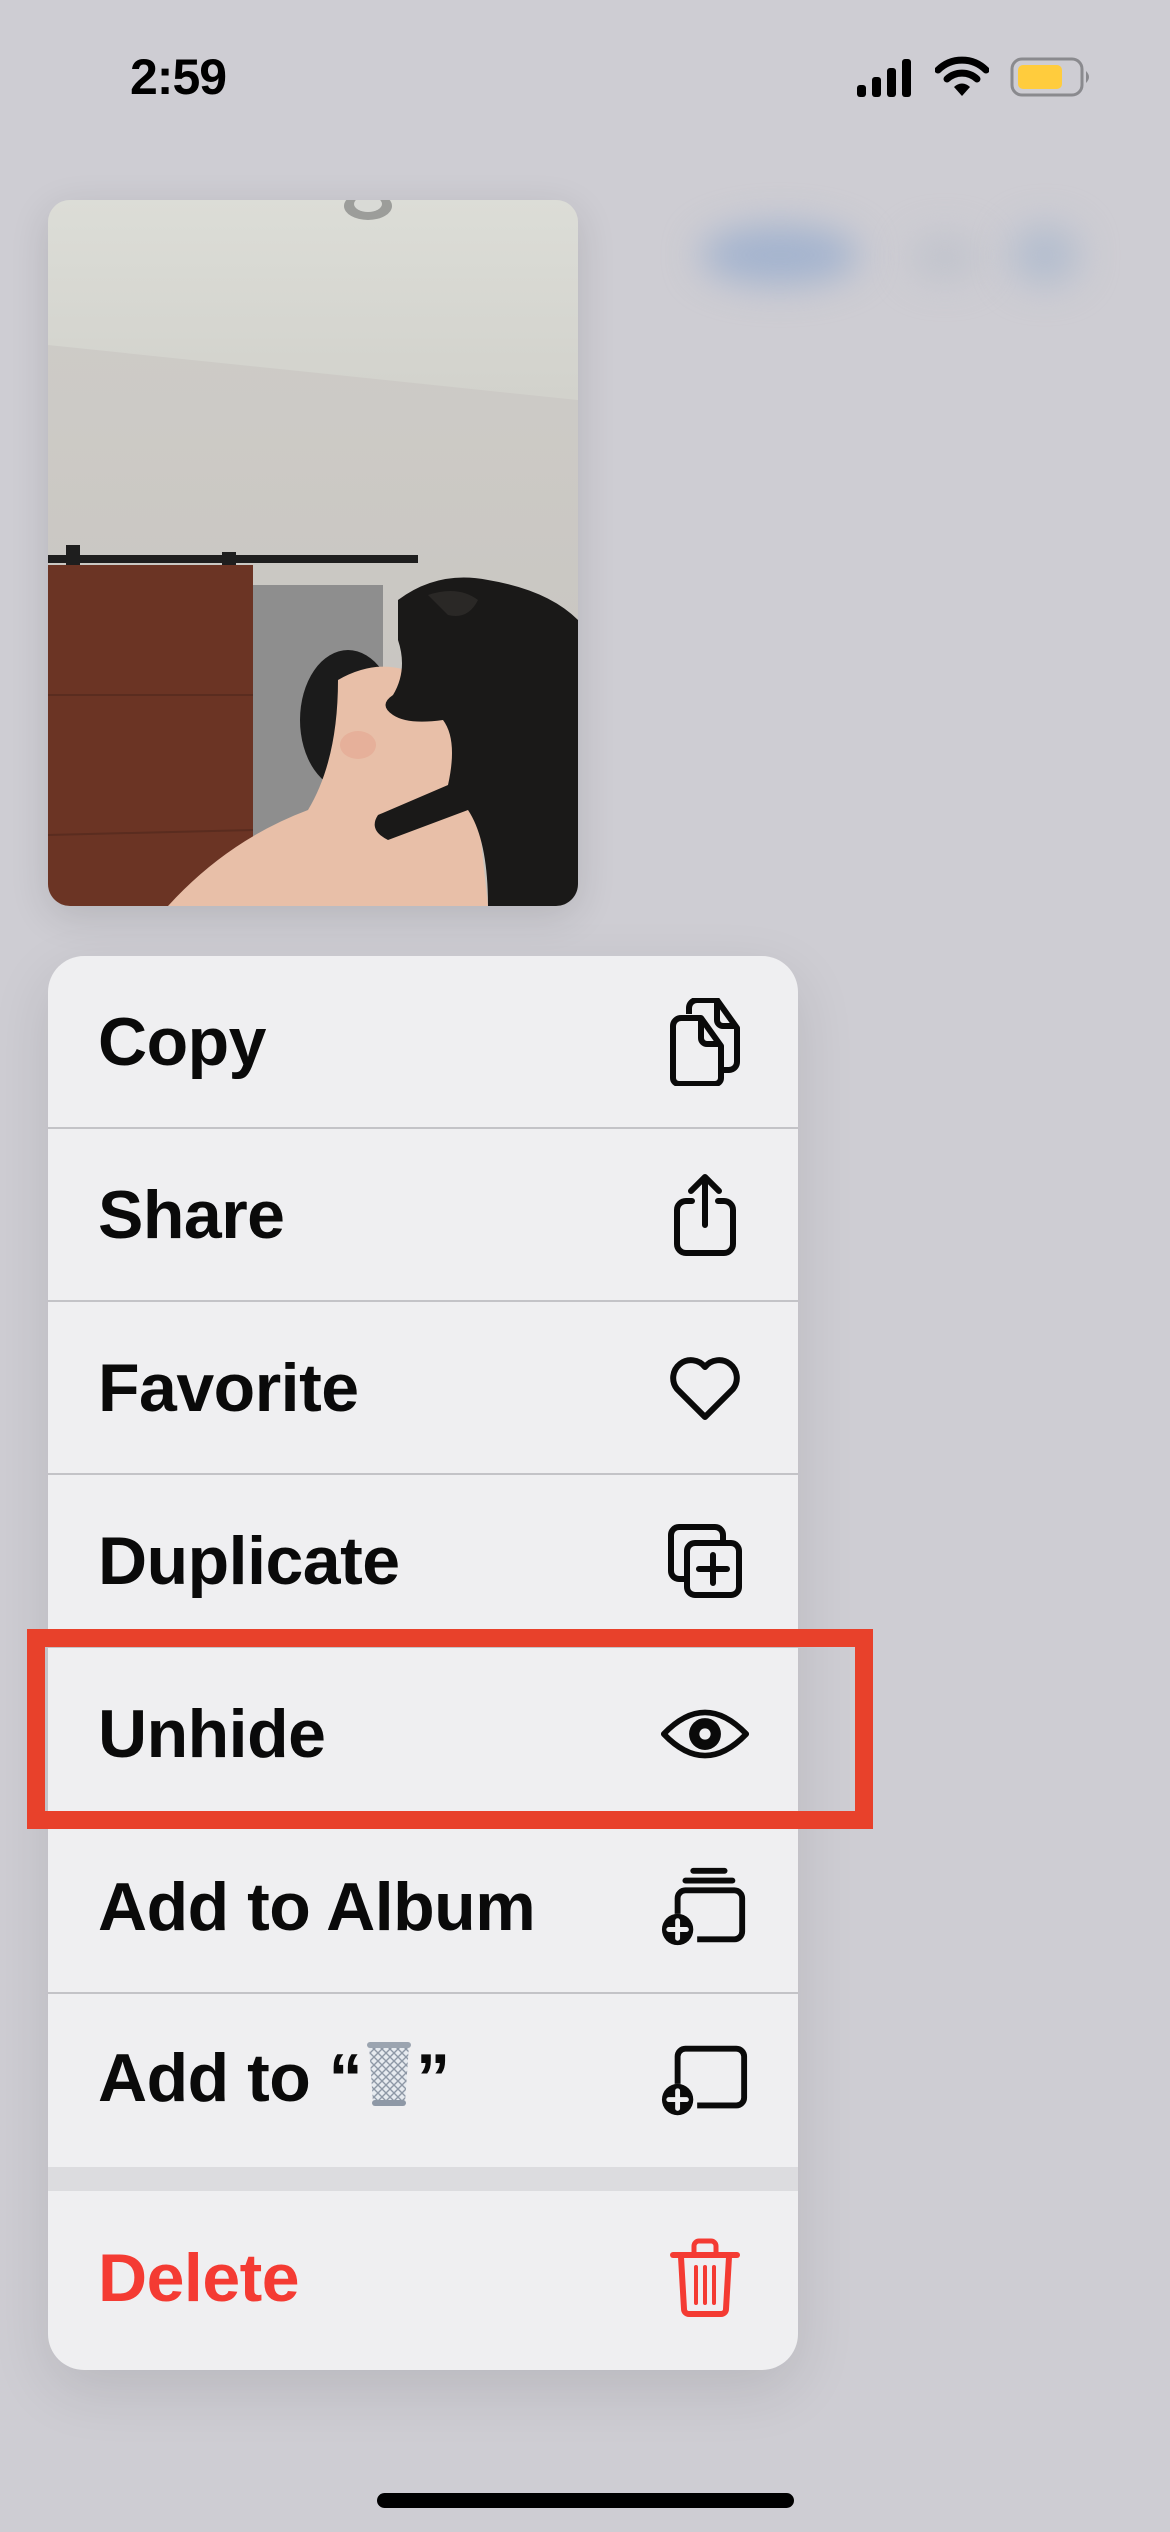  I want to click on status-bar: 2:59, so click(585, 75).